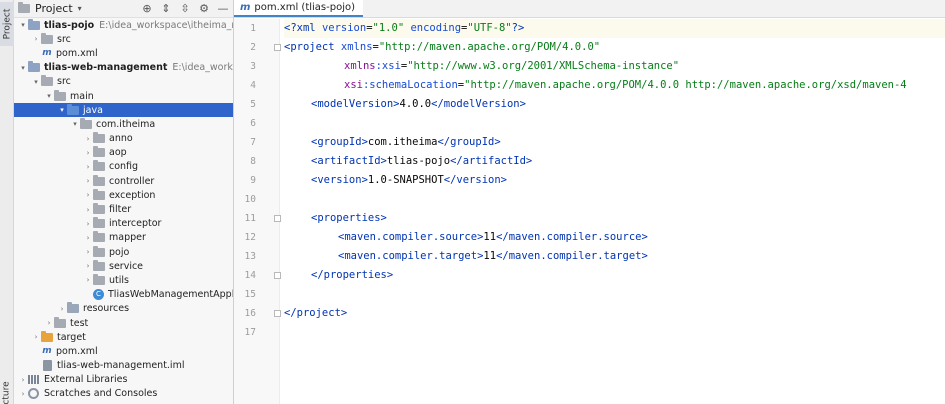  Describe the element at coordinates (253, 85) in the screenshot. I see `line-number: 4` at that location.